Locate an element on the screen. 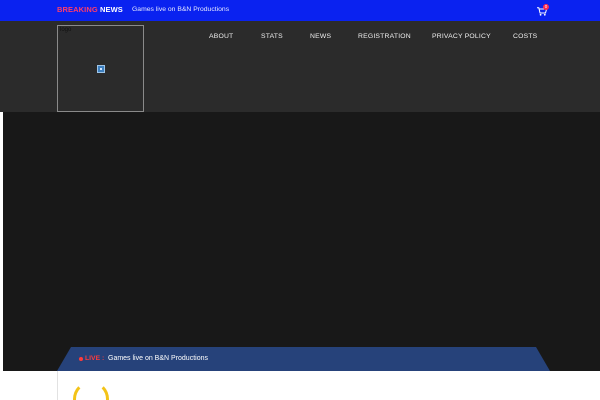 The width and height of the screenshot is (600, 400). loading-spinner-icon is located at coordinates (91, 390).